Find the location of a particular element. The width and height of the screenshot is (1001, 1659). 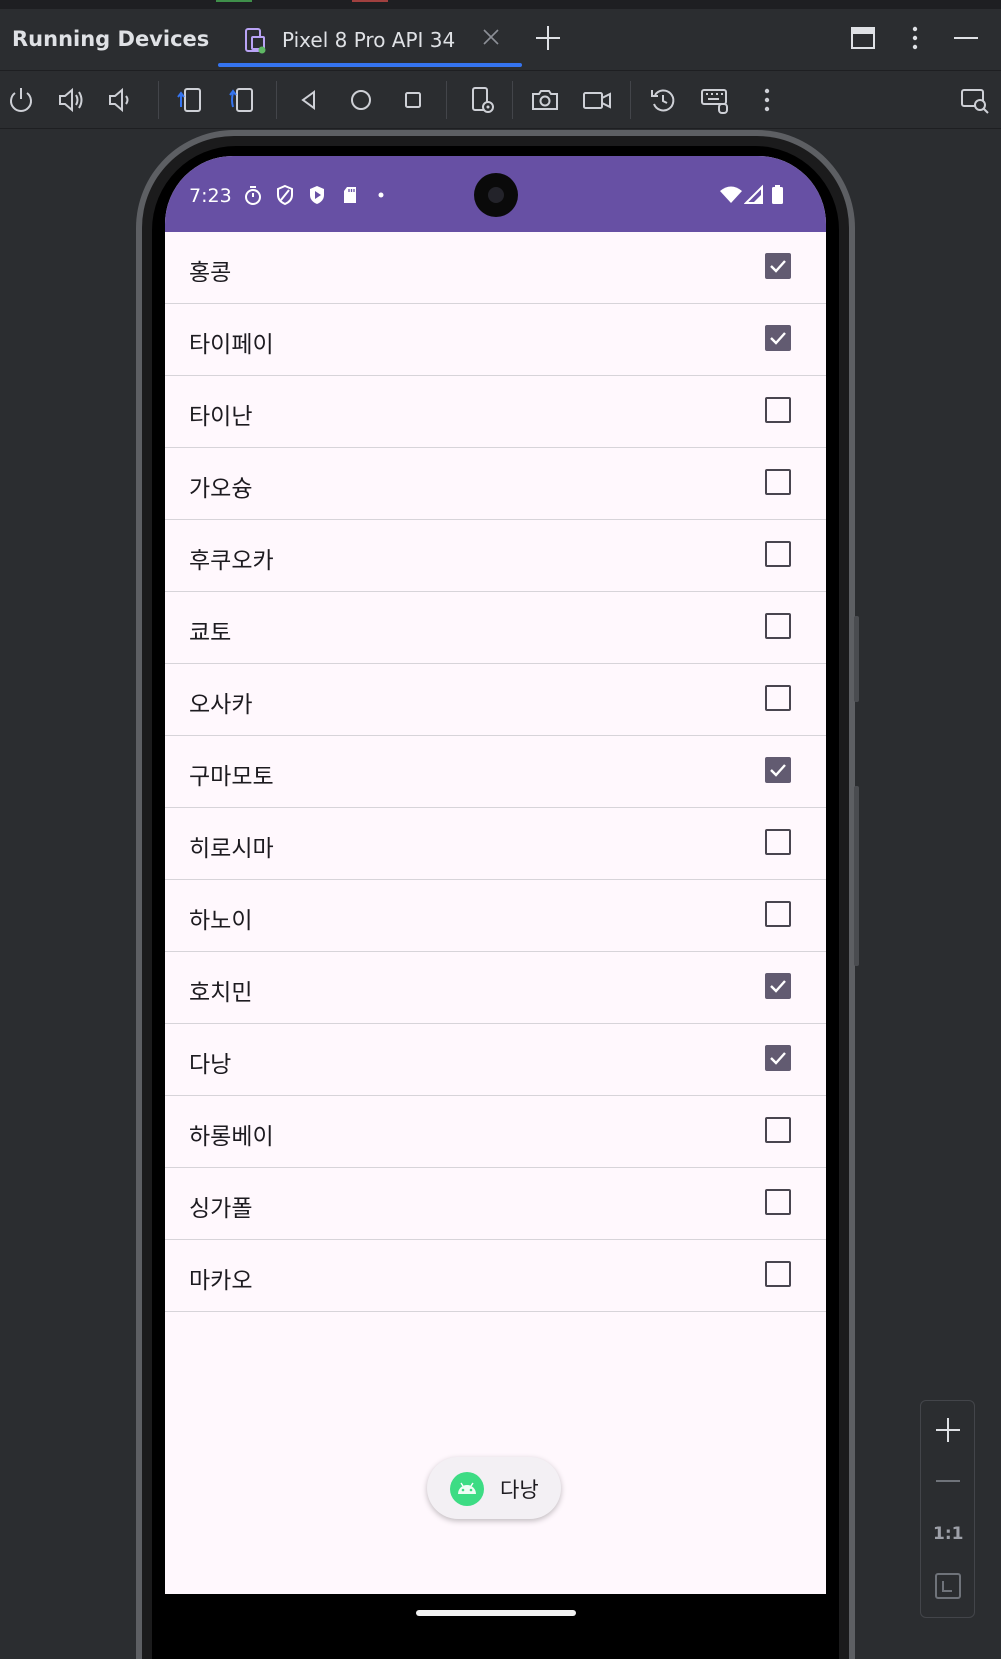

android-status-bar: 7:23 is located at coordinates (495, 194).